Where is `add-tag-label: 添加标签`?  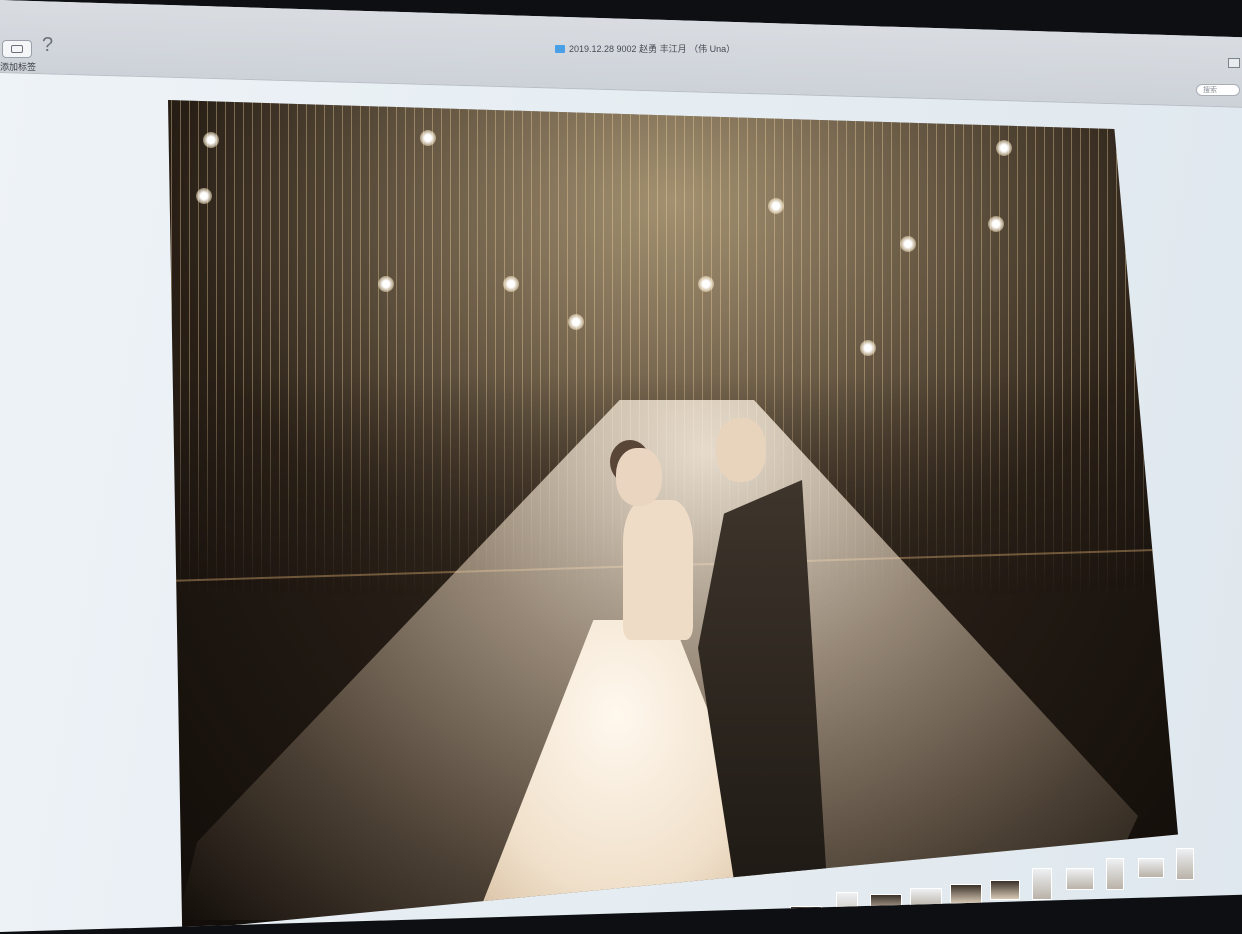
add-tag-label: 添加标签 is located at coordinates (18, 66).